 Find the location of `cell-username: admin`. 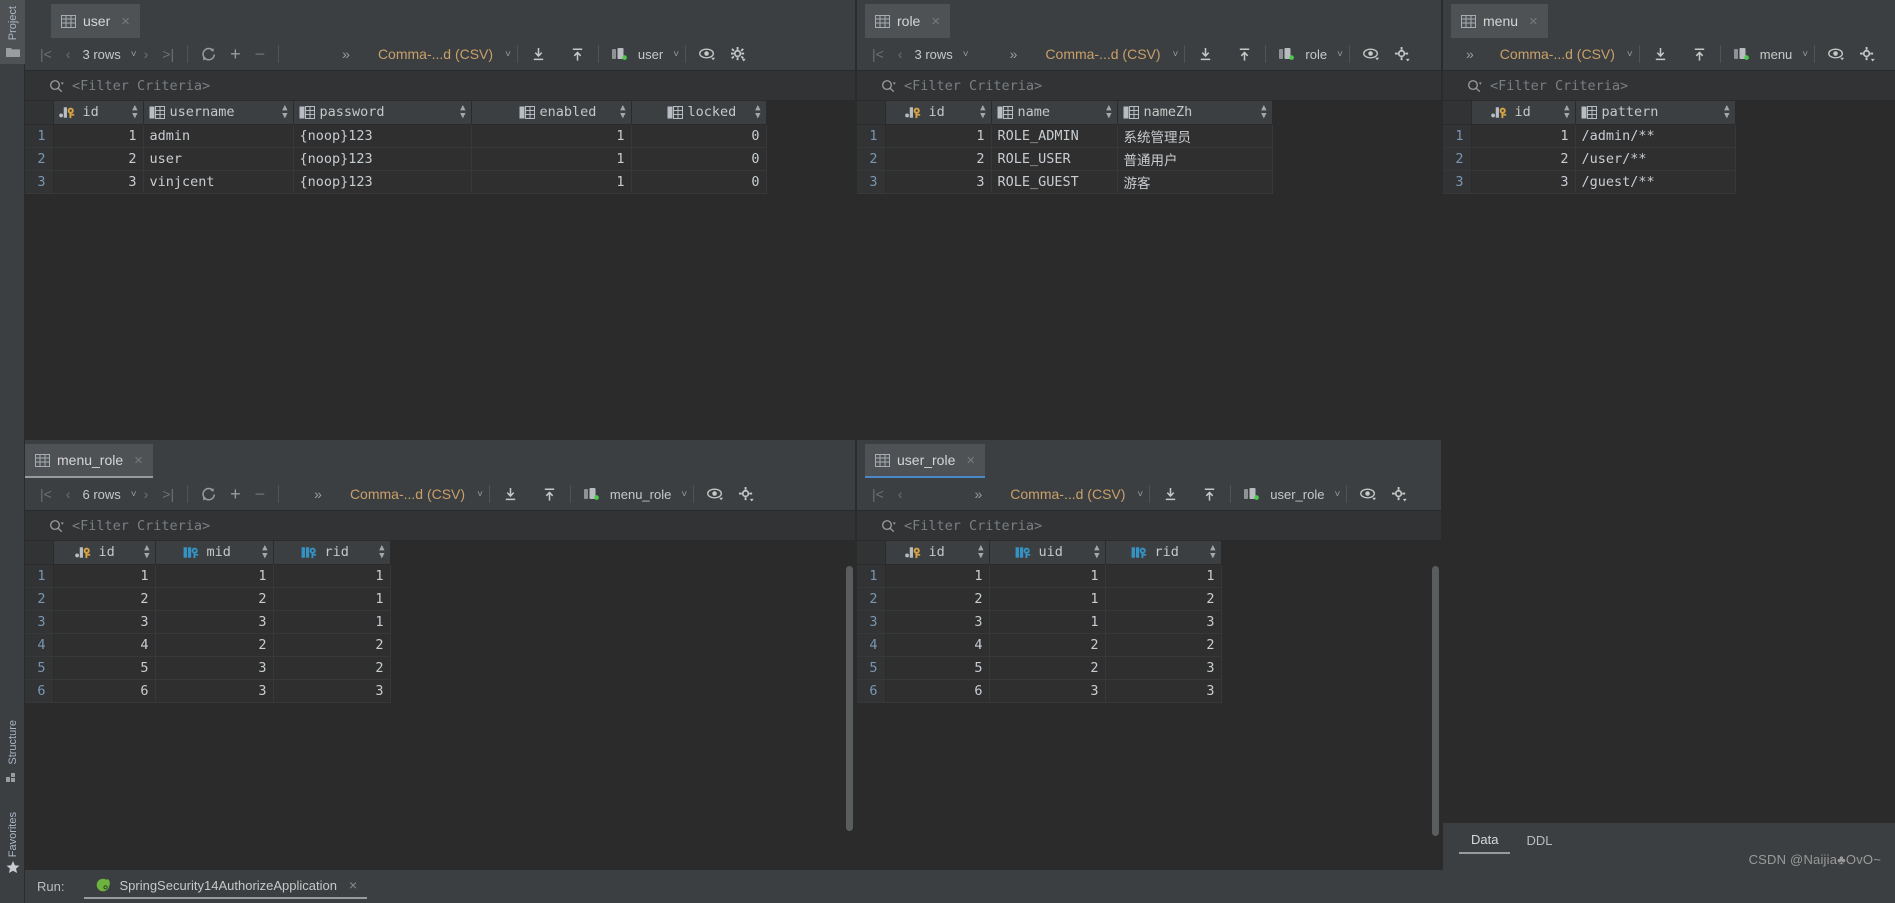

cell-username: admin is located at coordinates (218, 136).